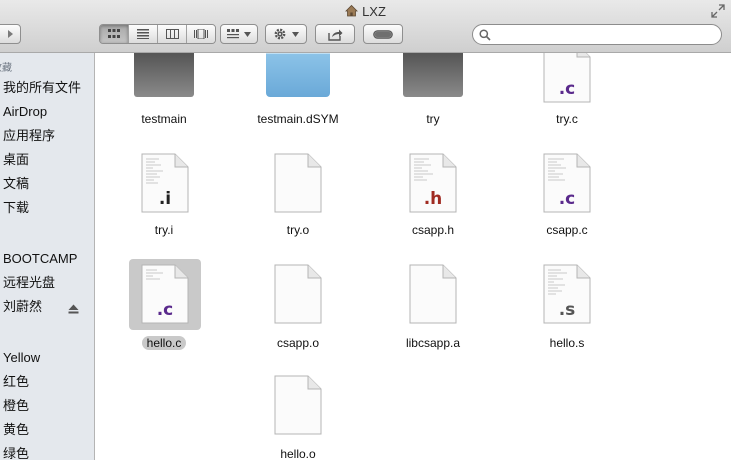 The height and width of the screenshot is (460, 731). I want to click on sidebar-item-airdrop: AirDrop, so click(25, 112).